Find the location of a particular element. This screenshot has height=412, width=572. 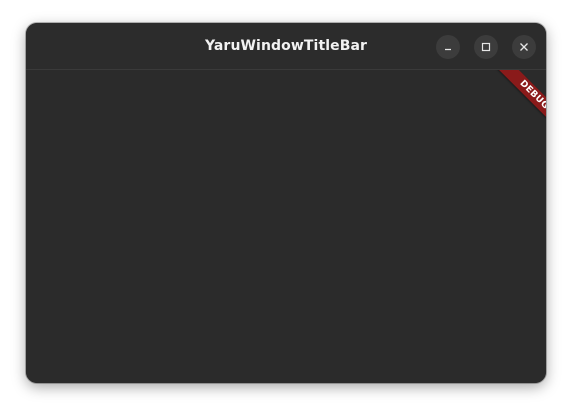

close-button is located at coordinates (524, 47).